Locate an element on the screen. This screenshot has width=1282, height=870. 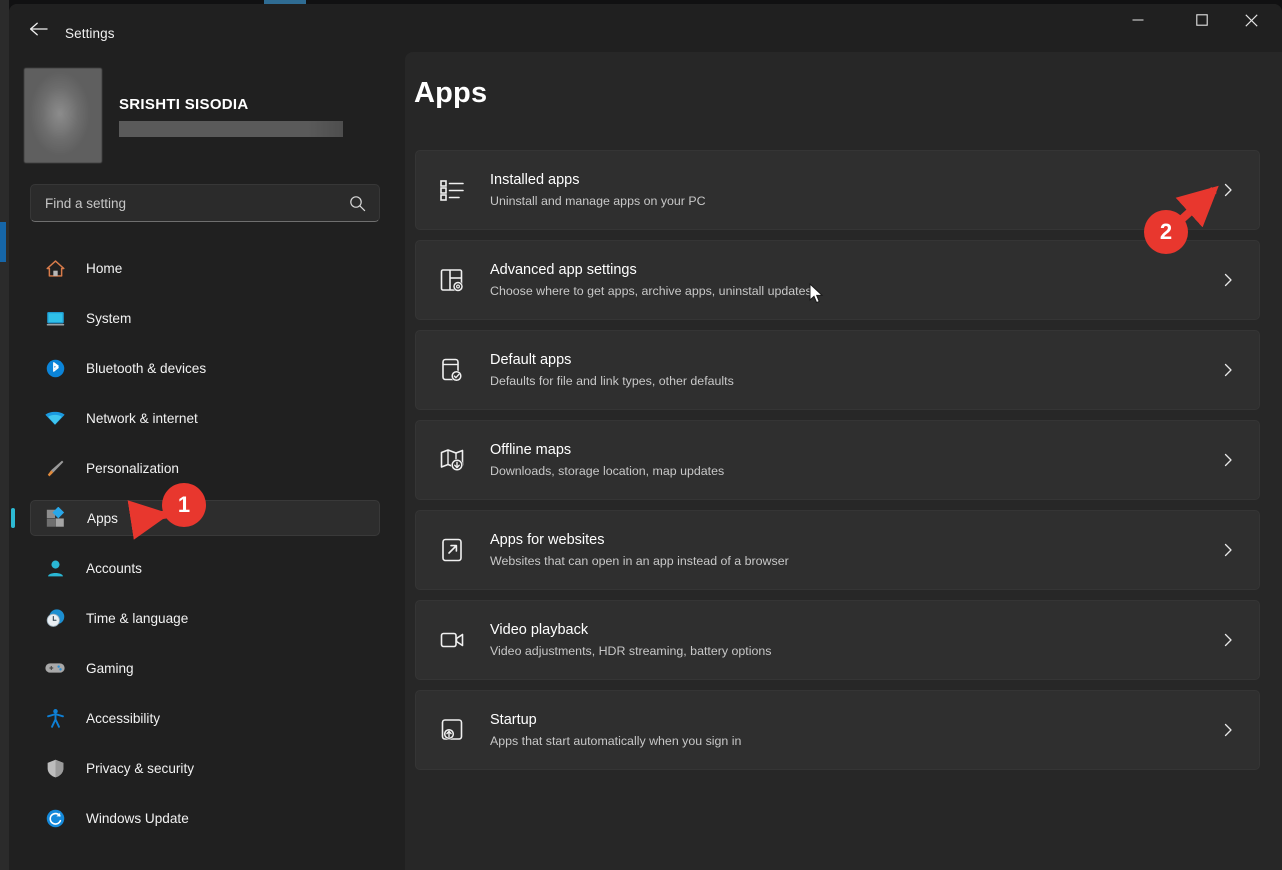
sidebar-item-label: Network & internet is located at coordinates (142, 418).